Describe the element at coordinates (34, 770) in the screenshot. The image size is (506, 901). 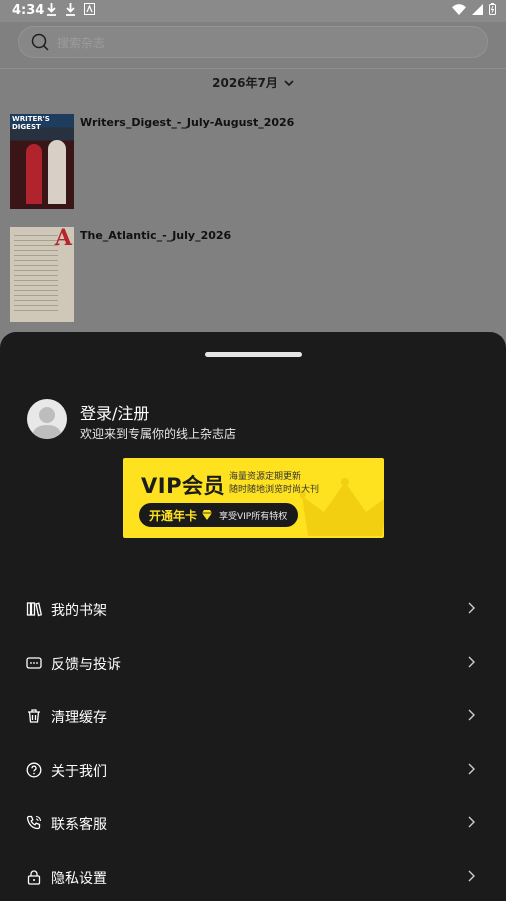
I see `help-circle-icon` at that location.